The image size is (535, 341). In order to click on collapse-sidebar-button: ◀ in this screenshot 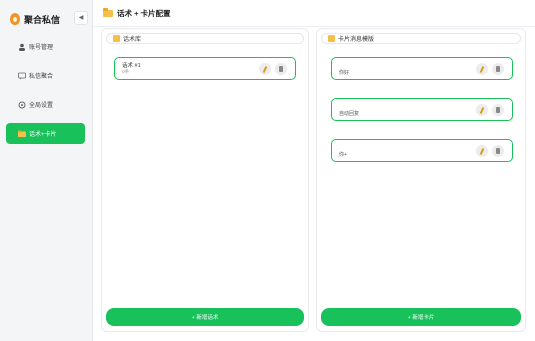, I will do `click(81, 18)`.